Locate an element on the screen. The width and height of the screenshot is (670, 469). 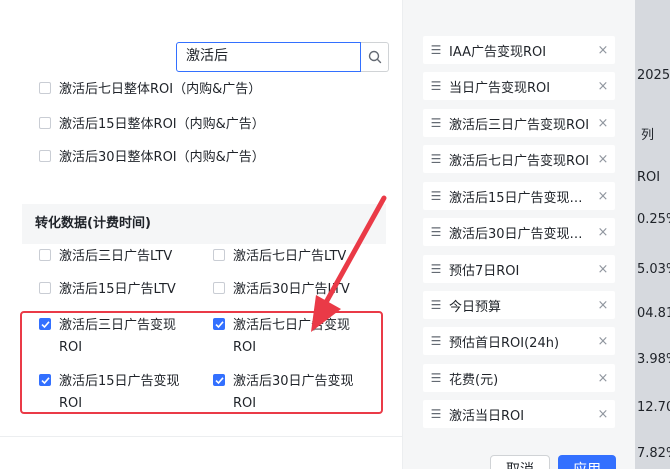
selected-column-item: ☰ 激活后三日广告变现ROI × is located at coordinates (519, 123).